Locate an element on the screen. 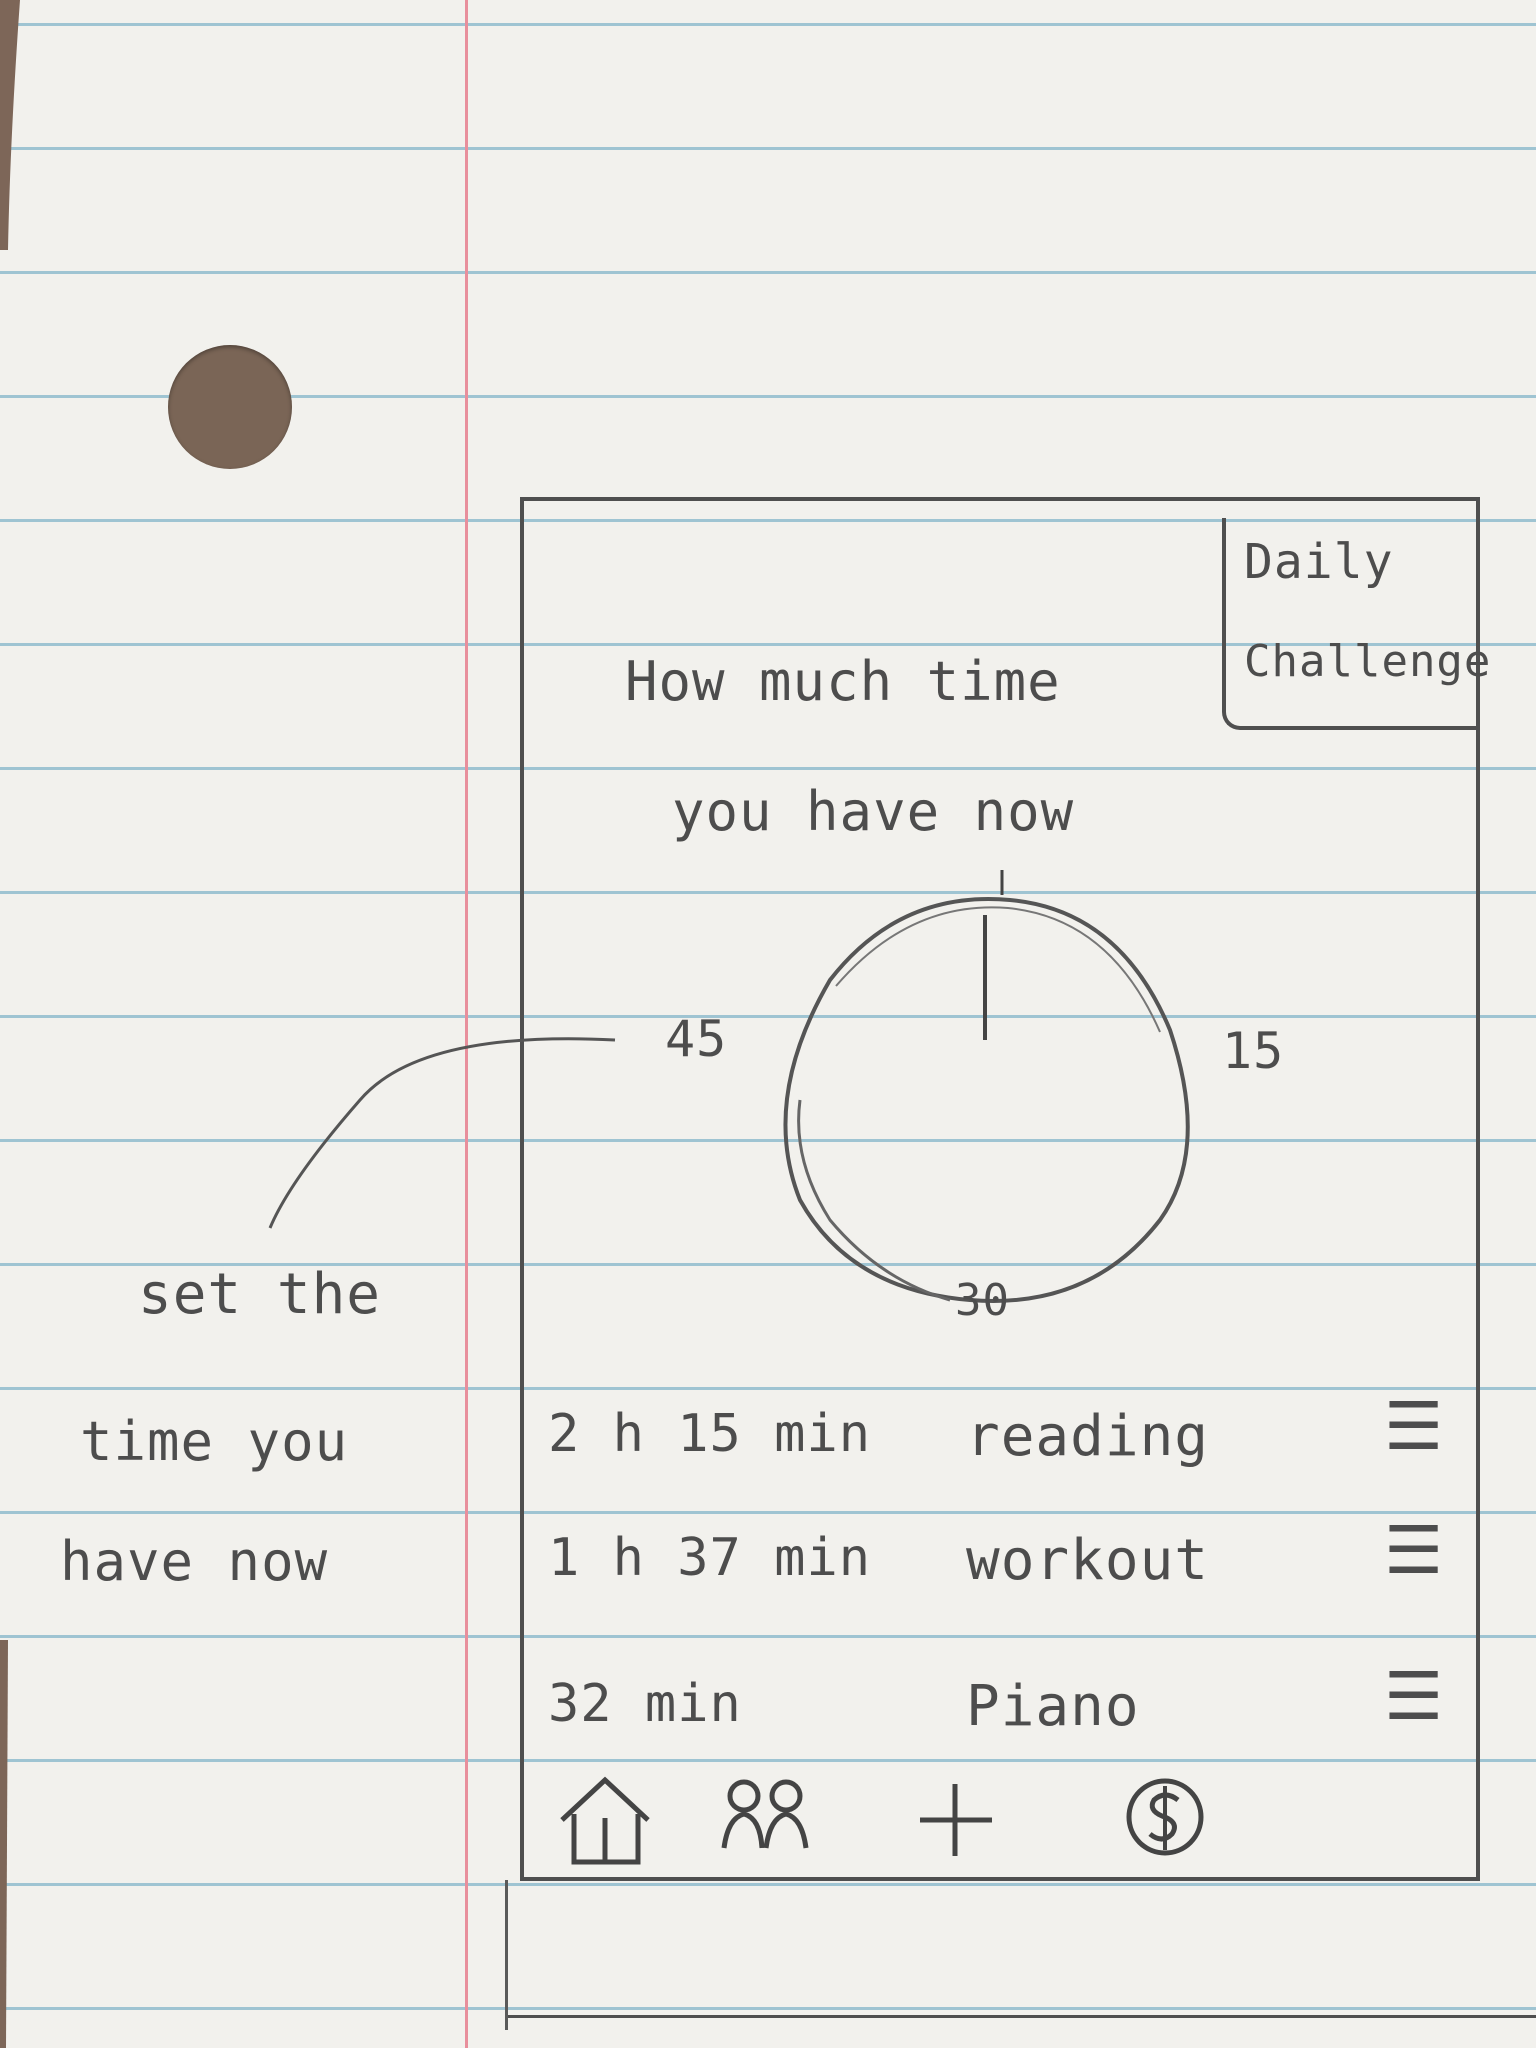 Image resolution: width=1536 pixels, height=2048 pixels. activity-duration: 2 h 15 min is located at coordinates (710, 1434).